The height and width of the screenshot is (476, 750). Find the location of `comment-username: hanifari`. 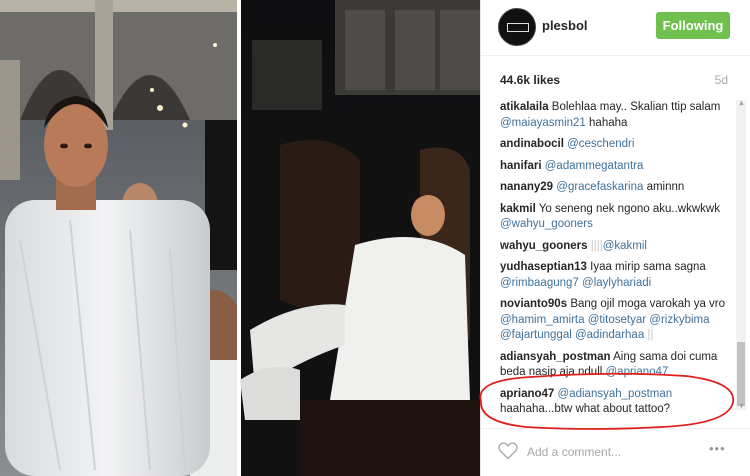

comment-username: hanifari is located at coordinates (521, 166).